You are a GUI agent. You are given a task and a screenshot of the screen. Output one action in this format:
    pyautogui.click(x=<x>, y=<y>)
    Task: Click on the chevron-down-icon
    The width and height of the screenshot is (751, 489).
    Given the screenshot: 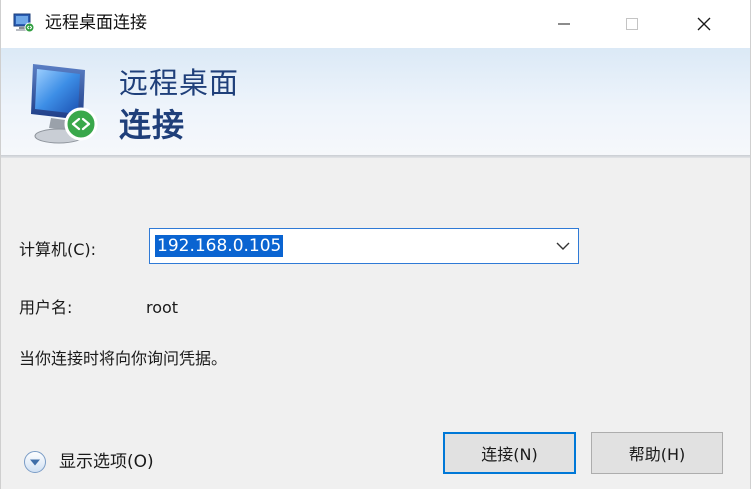 What is the action you would take?
    pyautogui.click(x=563, y=246)
    